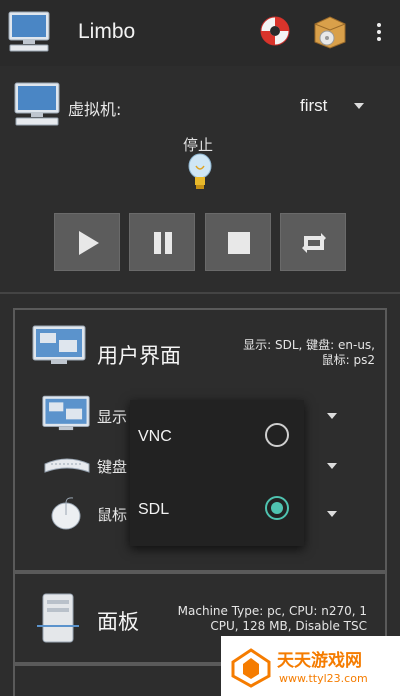 Image resolution: width=400 pixels, height=696 pixels. Describe the element at coordinates (107, 31) in the screenshot. I see `app-title: Limbo` at that location.